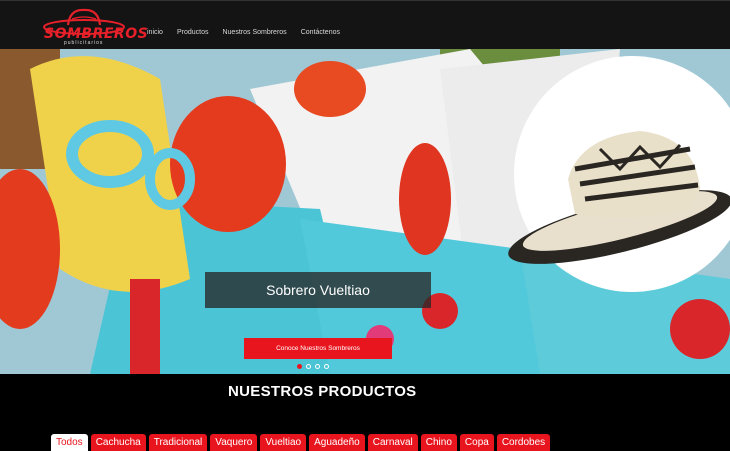  What do you see at coordinates (84, 43) in the screenshot?
I see `logo-tagline: publicitarios` at bounding box center [84, 43].